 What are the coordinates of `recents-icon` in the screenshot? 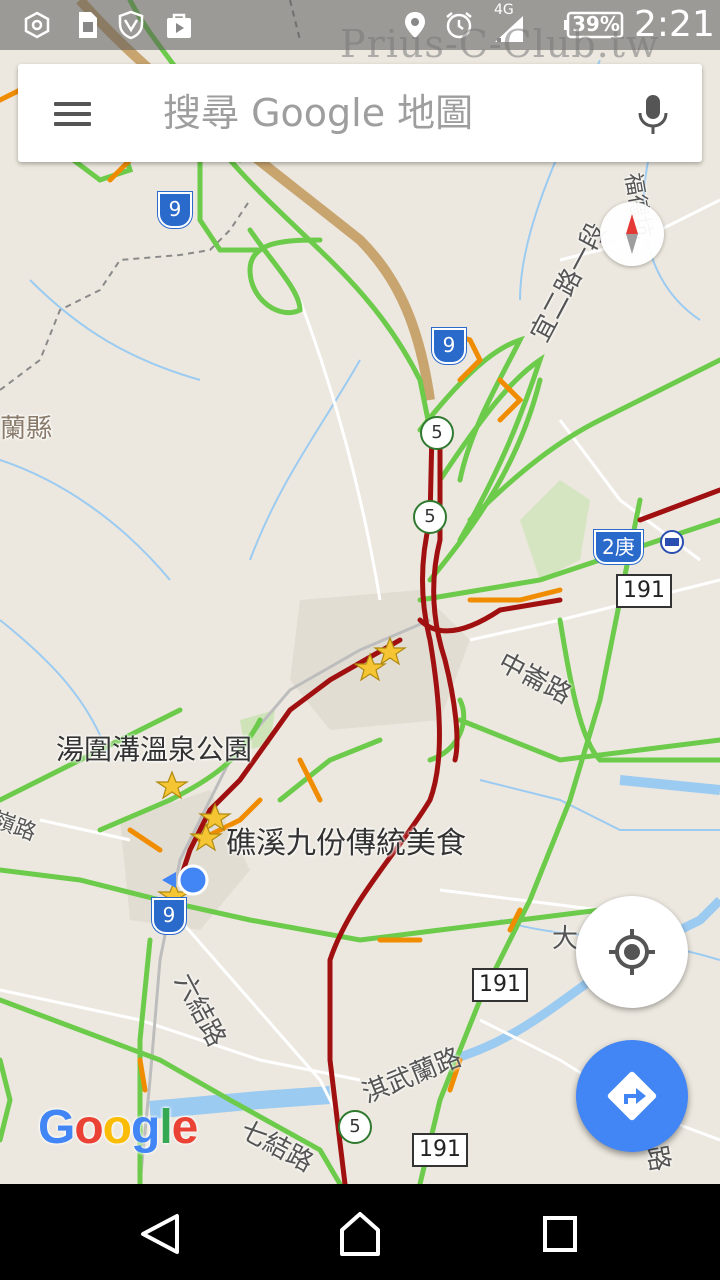 It's located at (560, 1234).